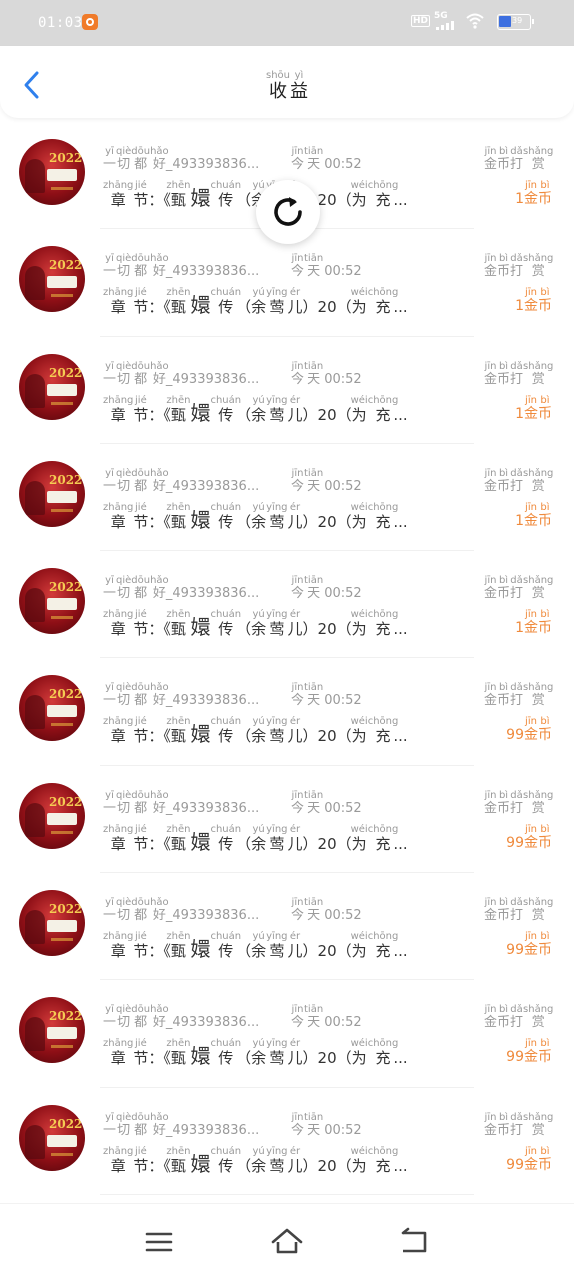 Image resolution: width=574 pixels, height=1281 pixels. I want to click on page-title: 收shōu益yì, so click(287, 86).